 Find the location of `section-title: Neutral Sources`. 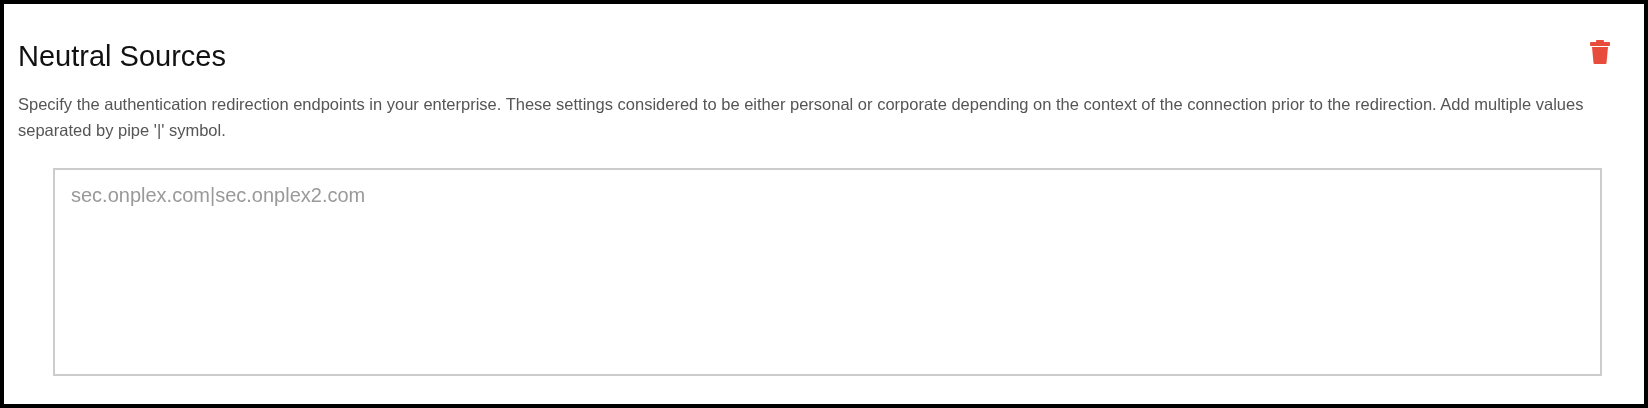

section-title: Neutral Sources is located at coordinates (122, 56).